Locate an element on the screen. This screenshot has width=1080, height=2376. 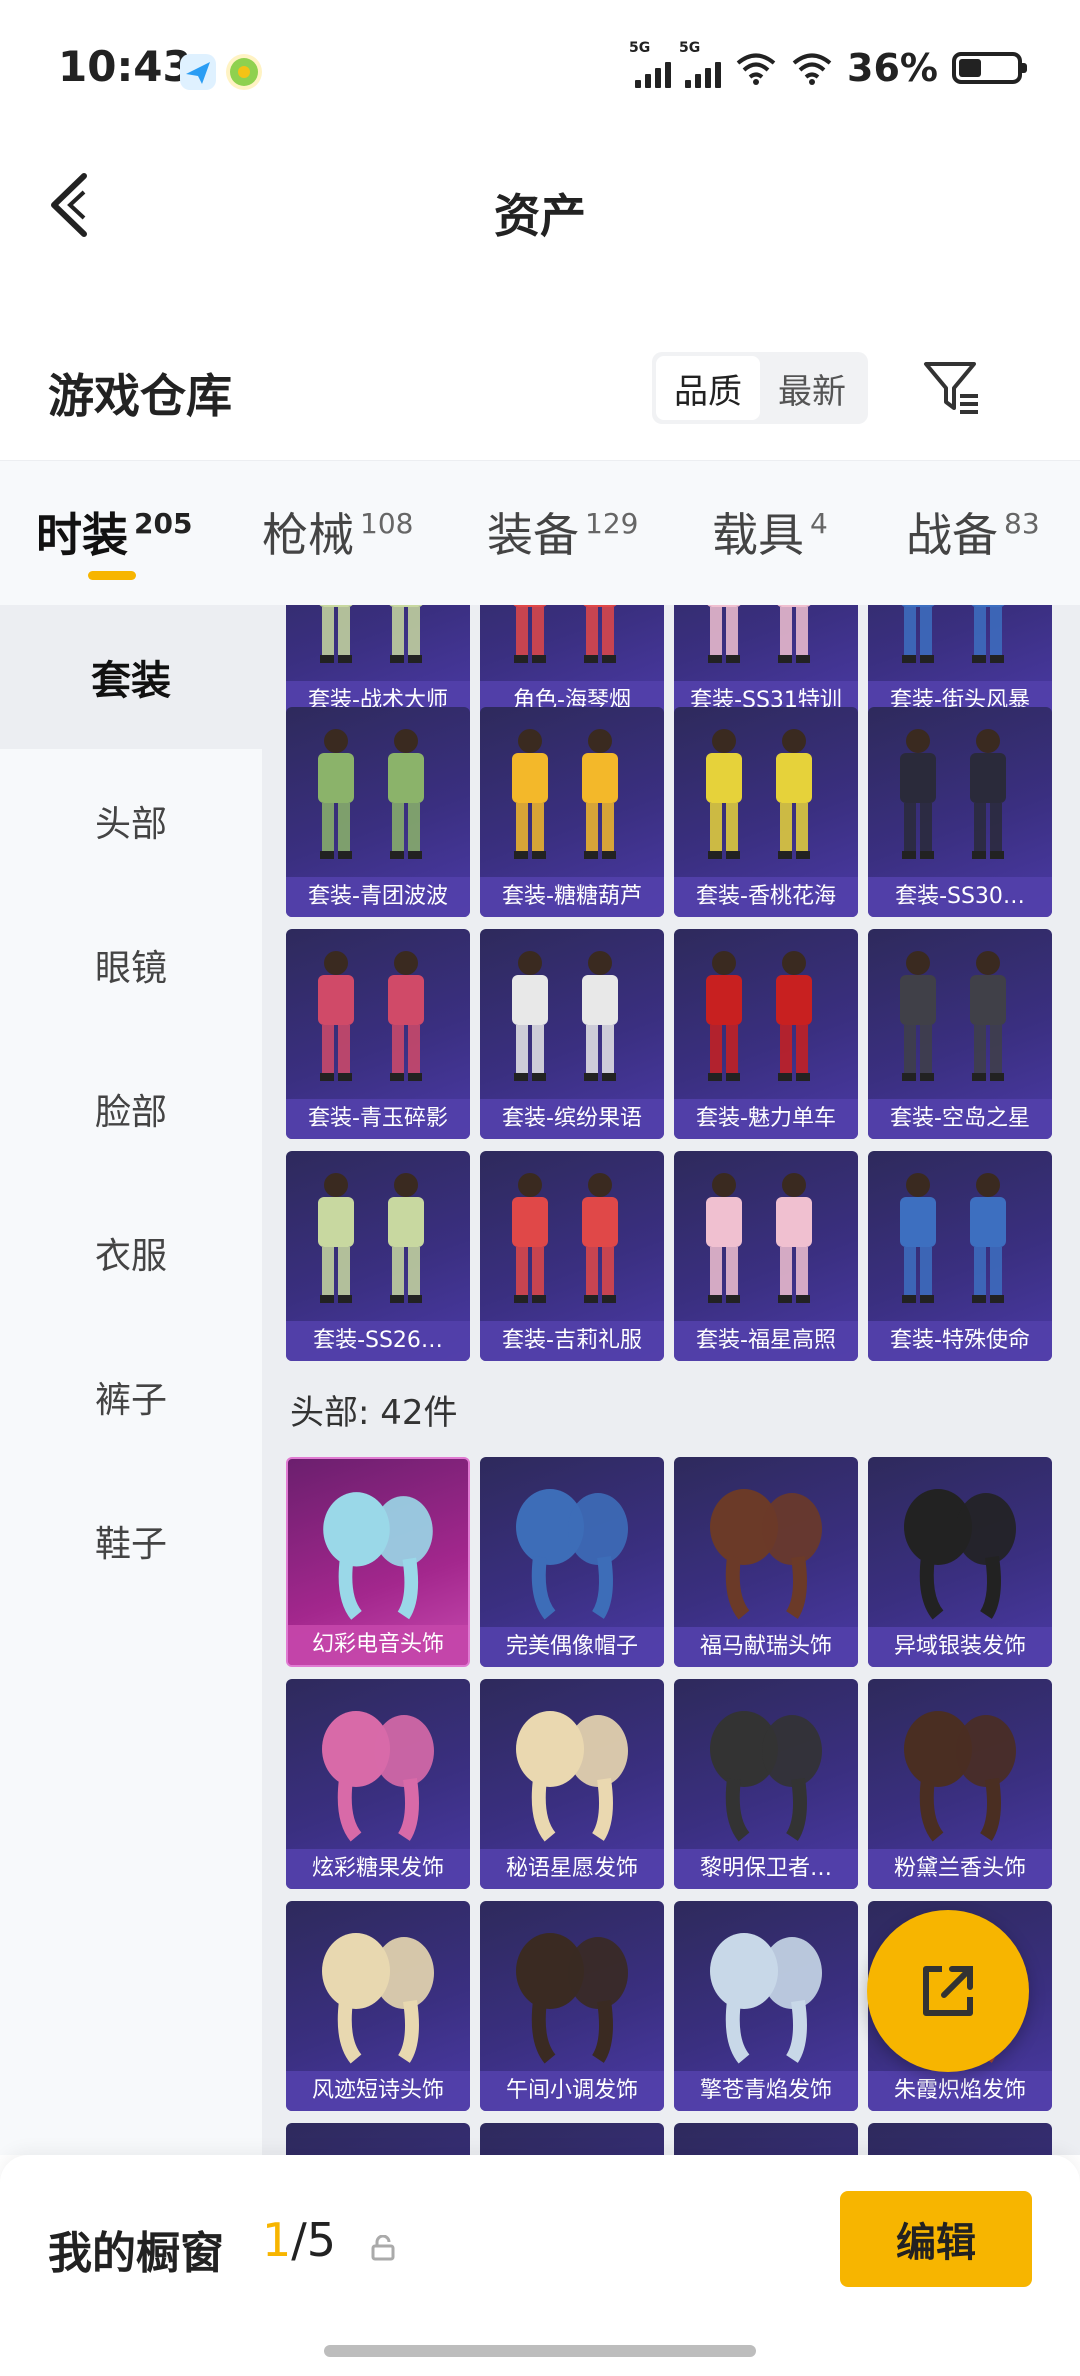
sidebar-item-glasses: 眼镜 is located at coordinates (131, 965).